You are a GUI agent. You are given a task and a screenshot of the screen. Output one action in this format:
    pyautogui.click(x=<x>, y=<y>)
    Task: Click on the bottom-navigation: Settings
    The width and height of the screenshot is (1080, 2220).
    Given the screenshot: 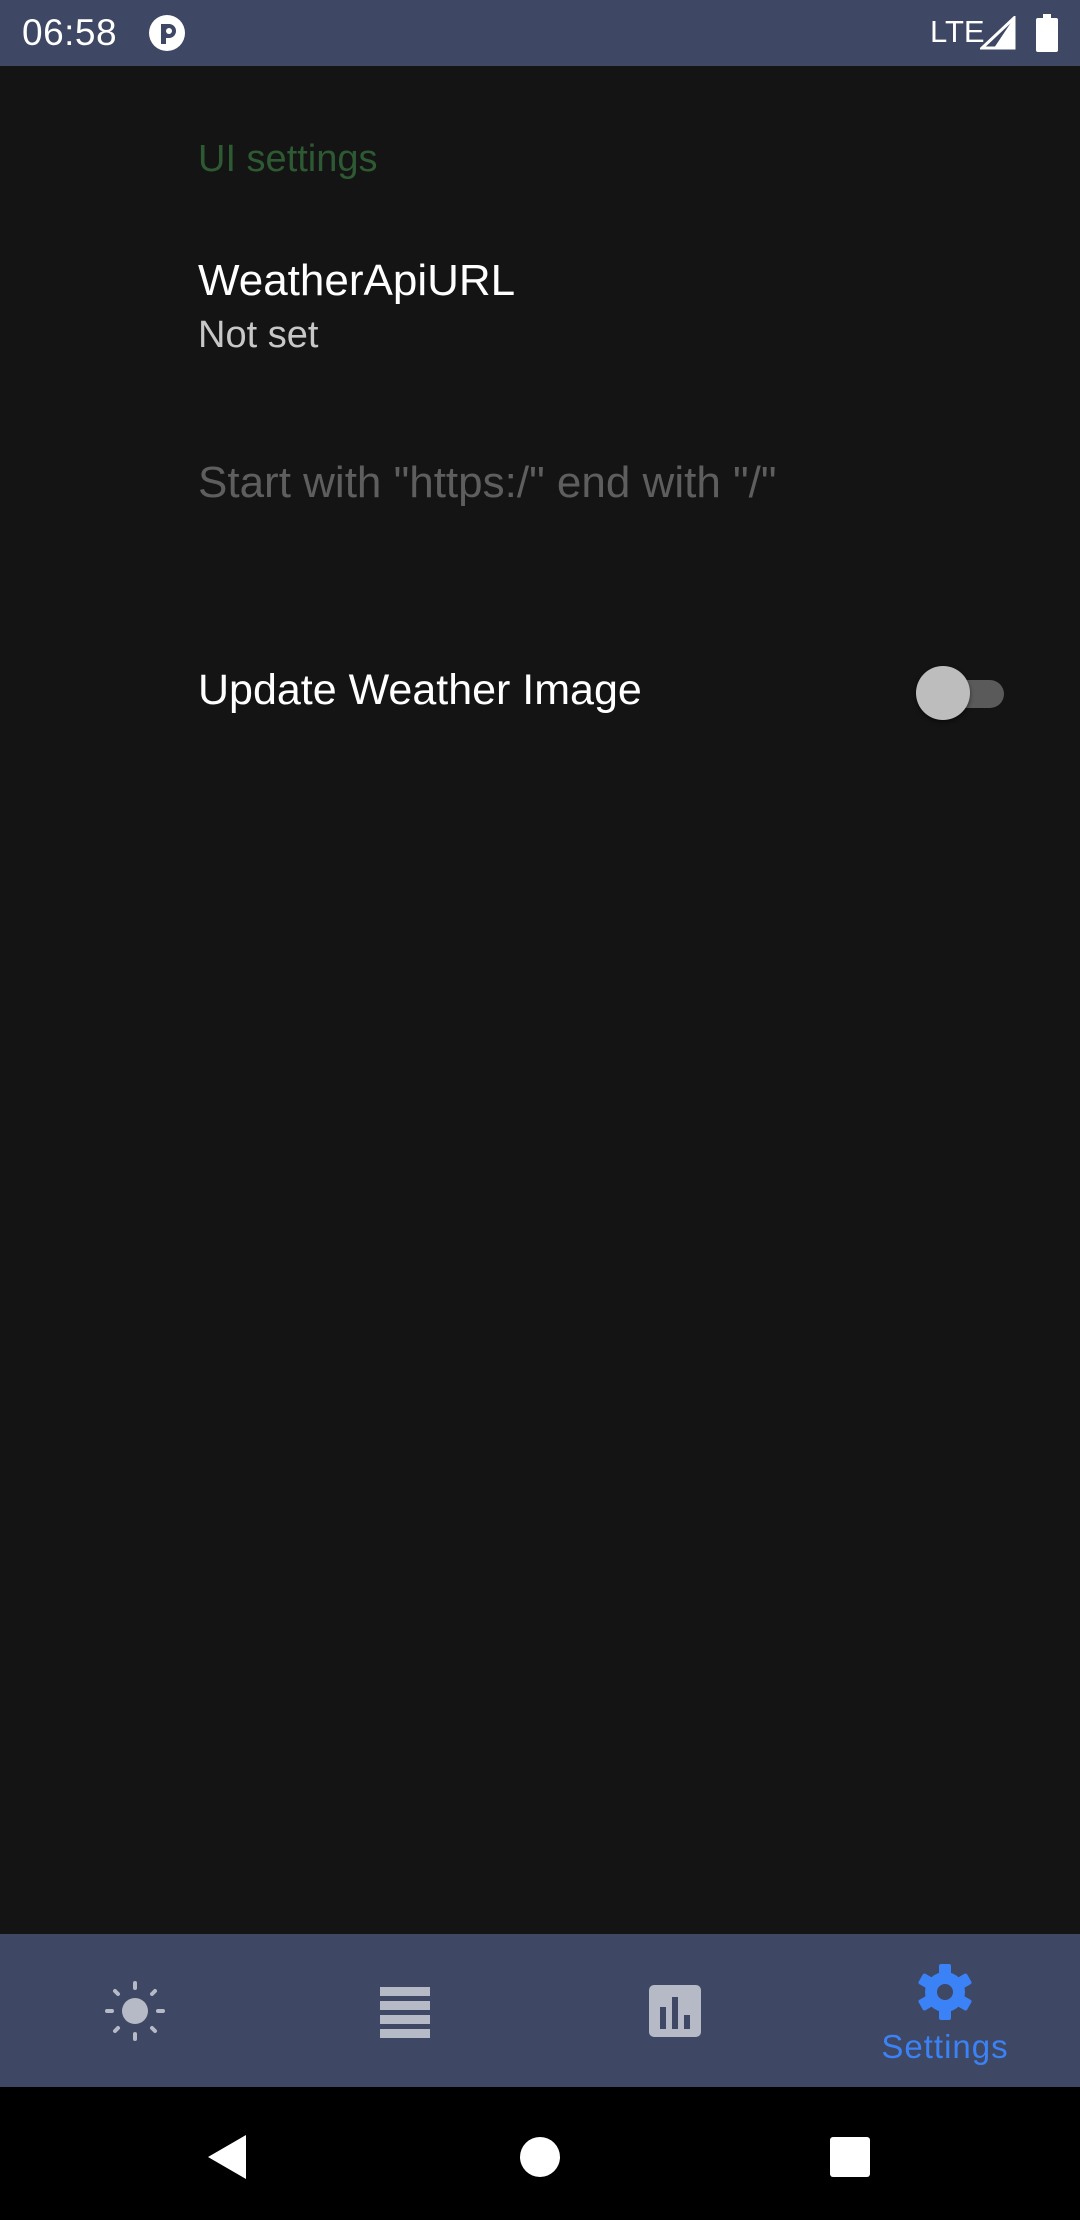 What is the action you would take?
    pyautogui.click(x=540, y=2010)
    